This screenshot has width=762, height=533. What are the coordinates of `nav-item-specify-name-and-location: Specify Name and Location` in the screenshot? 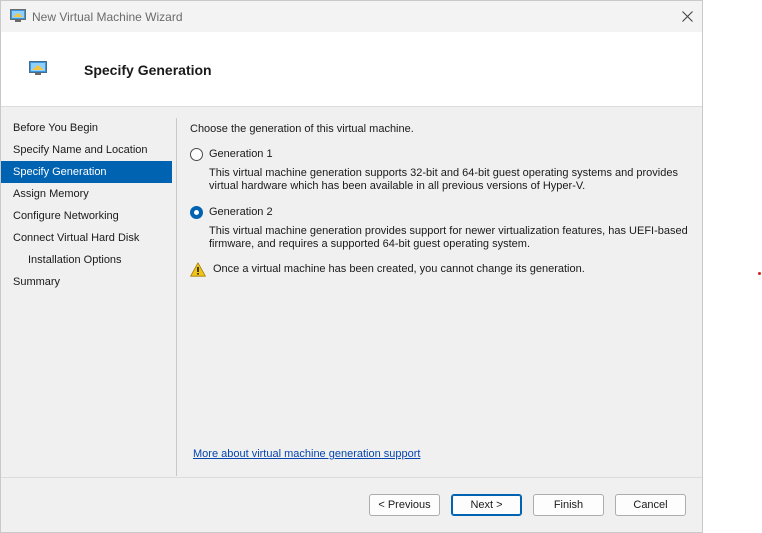 It's located at (86, 150).